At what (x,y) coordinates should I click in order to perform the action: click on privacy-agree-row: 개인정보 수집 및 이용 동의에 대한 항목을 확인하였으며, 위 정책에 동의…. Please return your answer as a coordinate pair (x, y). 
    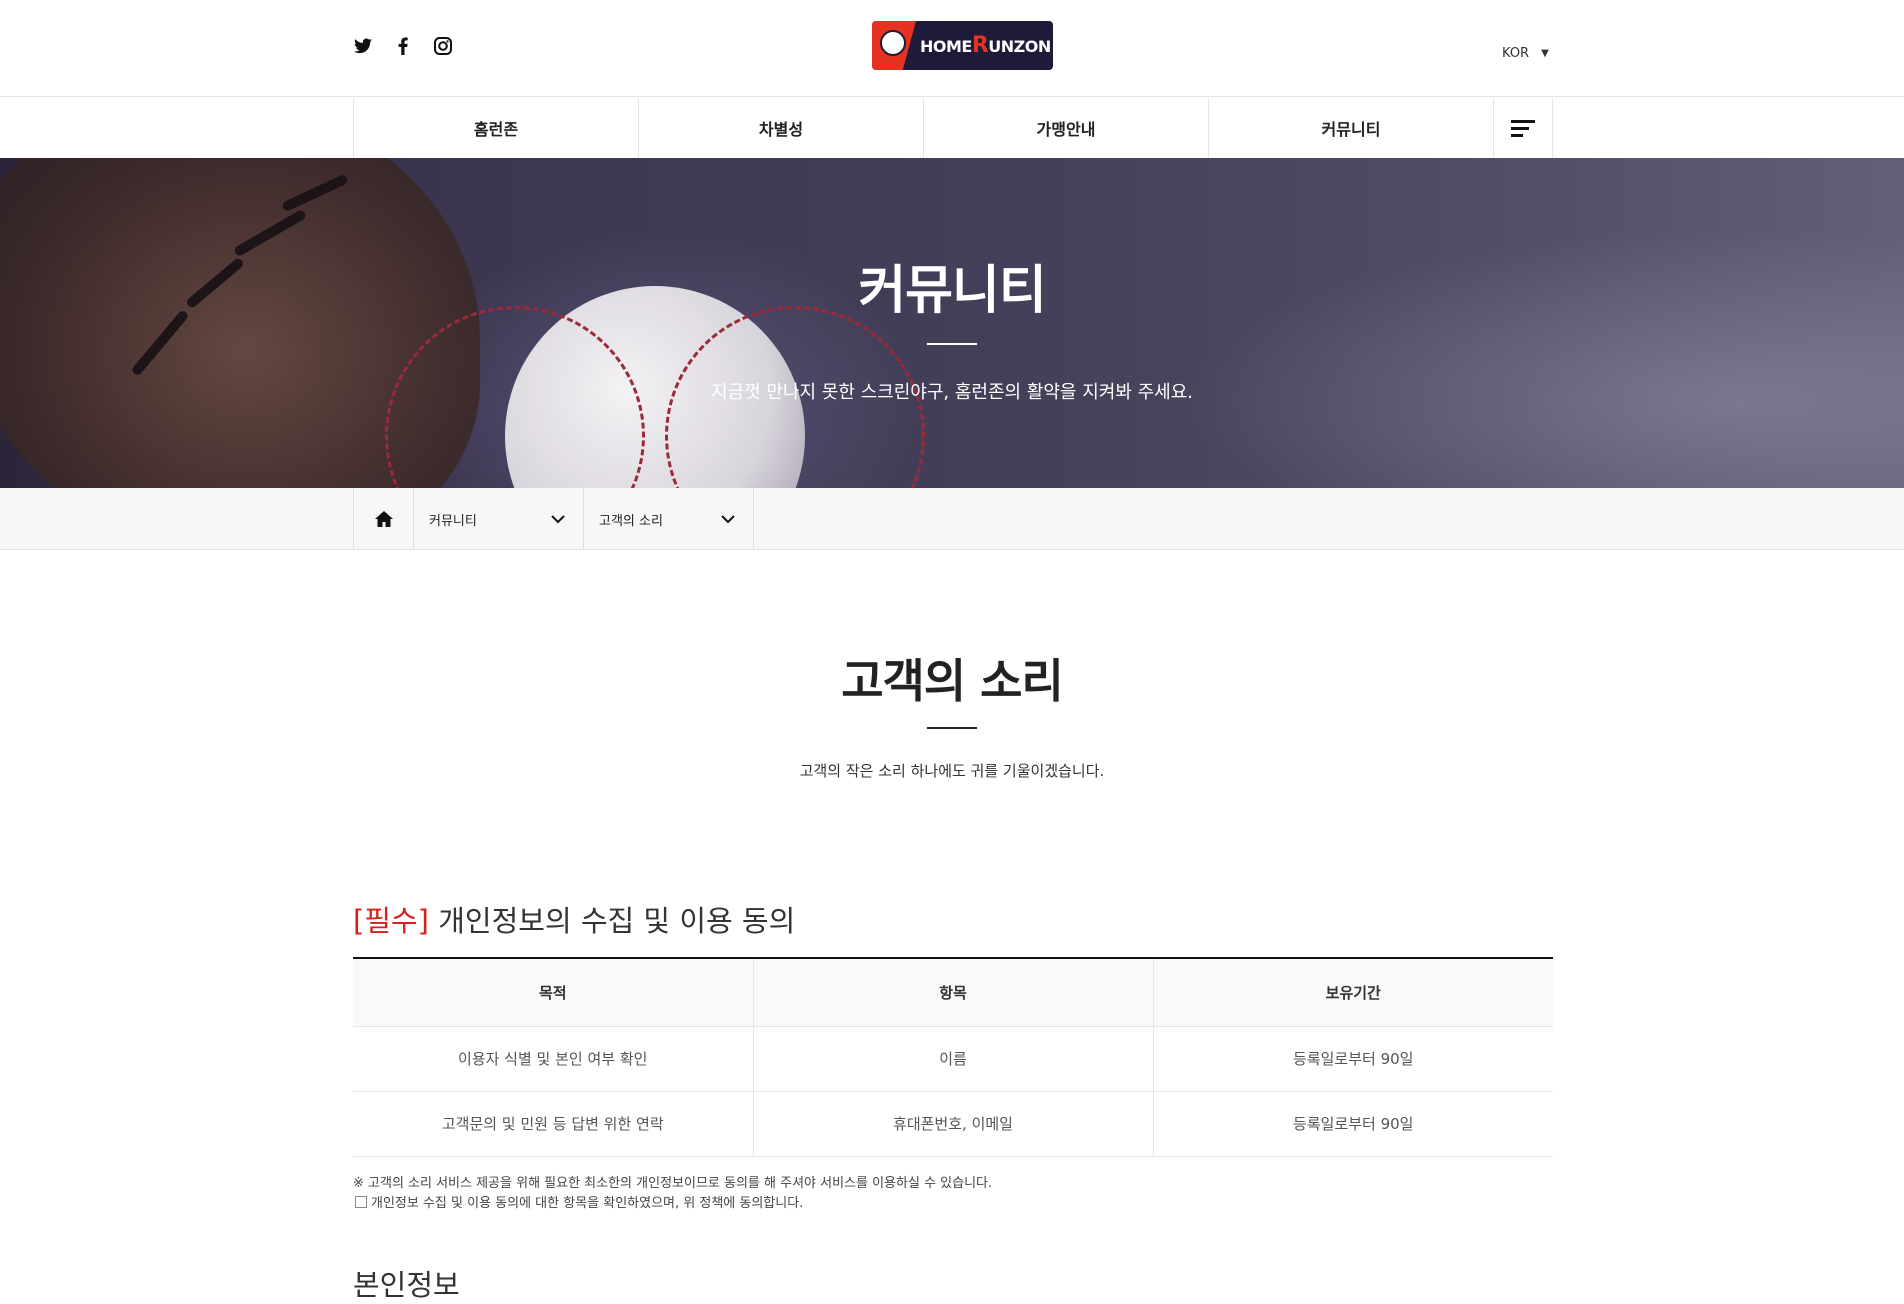
    Looking at the image, I should click on (579, 1201).